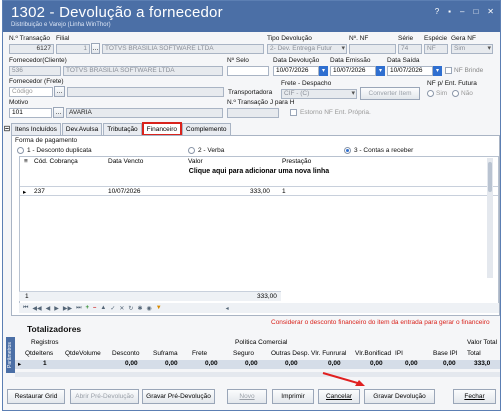  I want to click on especie-field: NF, so click(436, 49).